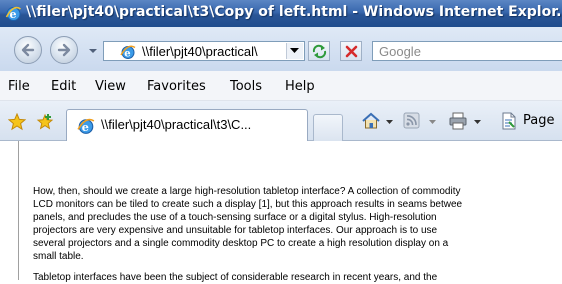 This screenshot has height=284, width=562. Describe the element at coordinates (432, 122) in the screenshot. I see `feeds-dropdown-icon` at that location.